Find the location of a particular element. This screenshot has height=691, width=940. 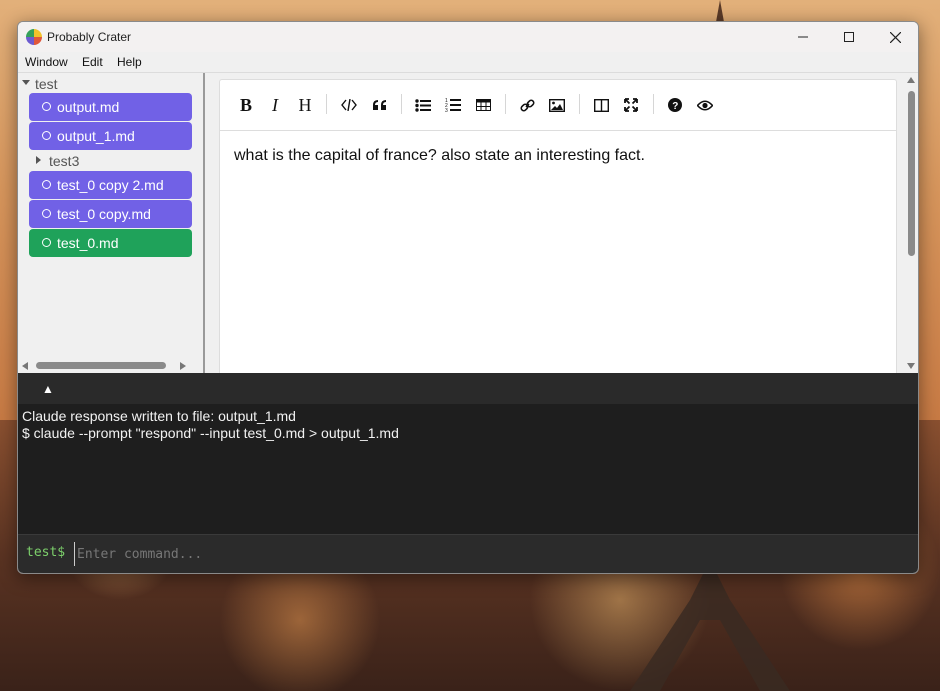

file-item-output-1: output_1.md is located at coordinates (110, 136).